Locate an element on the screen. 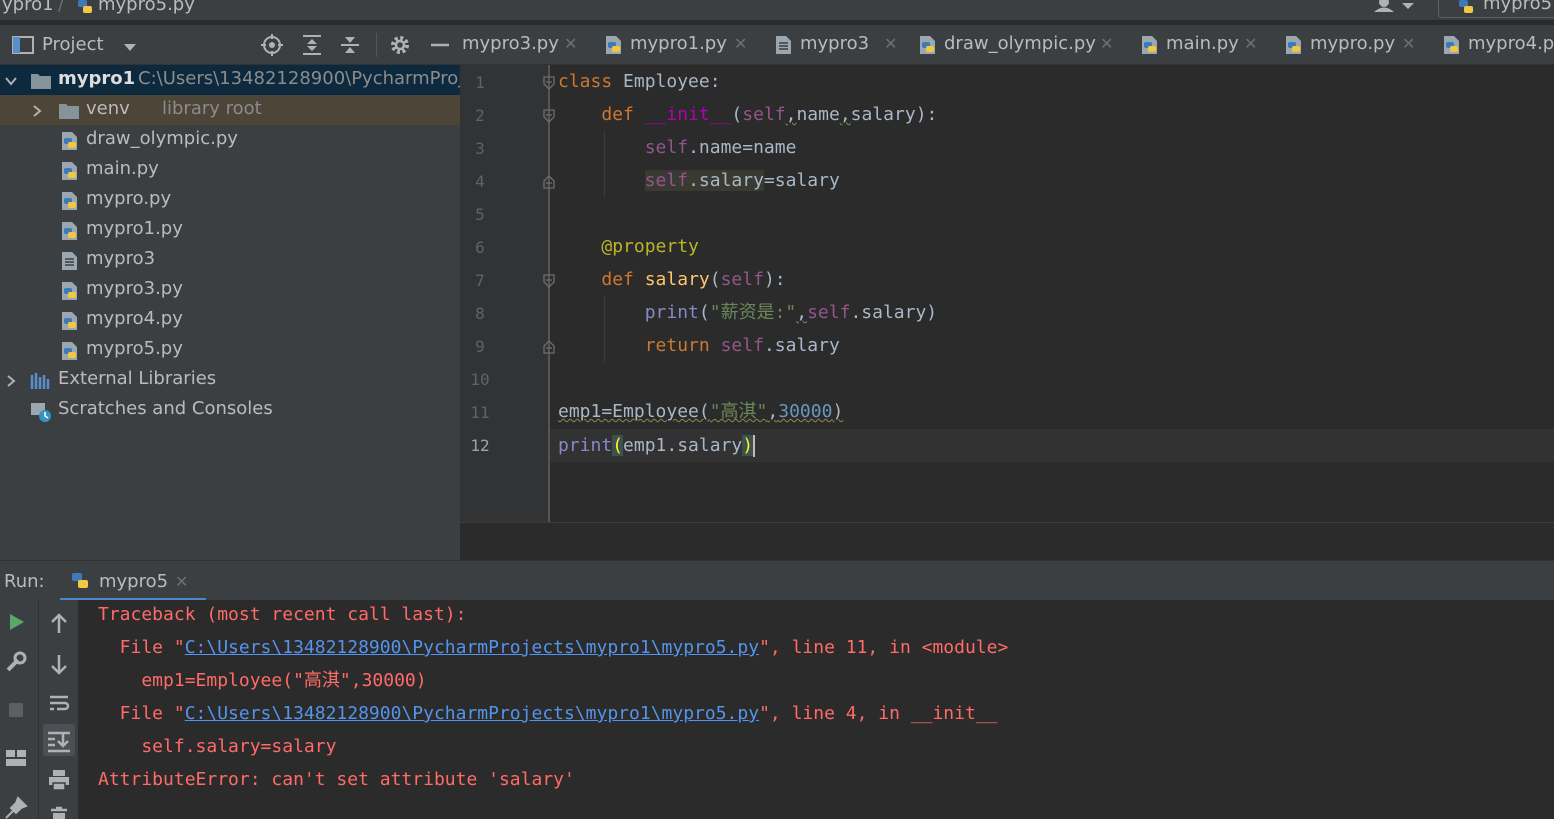  tree-item-file: mypro3.py is located at coordinates (230, 290).